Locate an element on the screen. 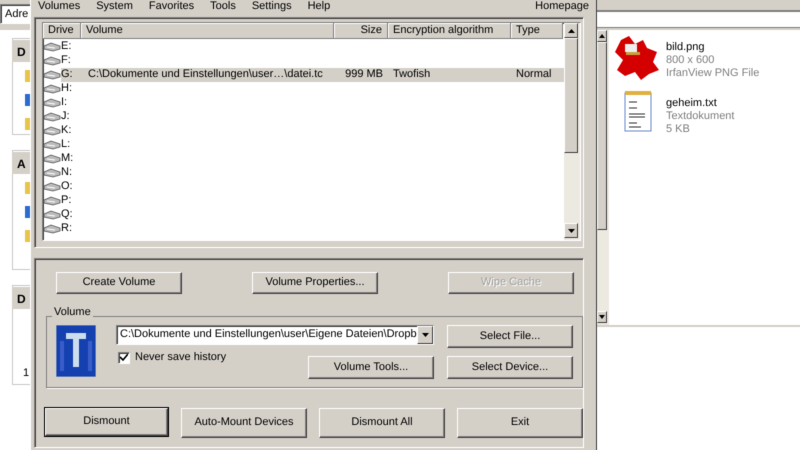  drive-letter: R: is located at coordinates (72, 229).